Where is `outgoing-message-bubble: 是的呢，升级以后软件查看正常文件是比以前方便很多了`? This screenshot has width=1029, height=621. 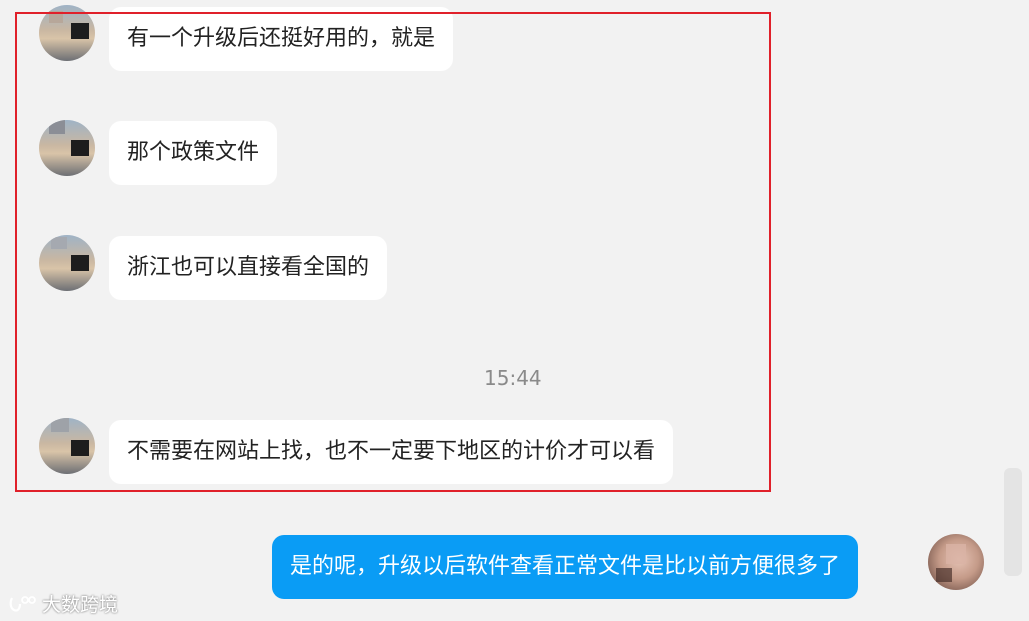 outgoing-message-bubble: 是的呢，升级以后软件查看正常文件是比以前方便很多了 is located at coordinates (565, 567).